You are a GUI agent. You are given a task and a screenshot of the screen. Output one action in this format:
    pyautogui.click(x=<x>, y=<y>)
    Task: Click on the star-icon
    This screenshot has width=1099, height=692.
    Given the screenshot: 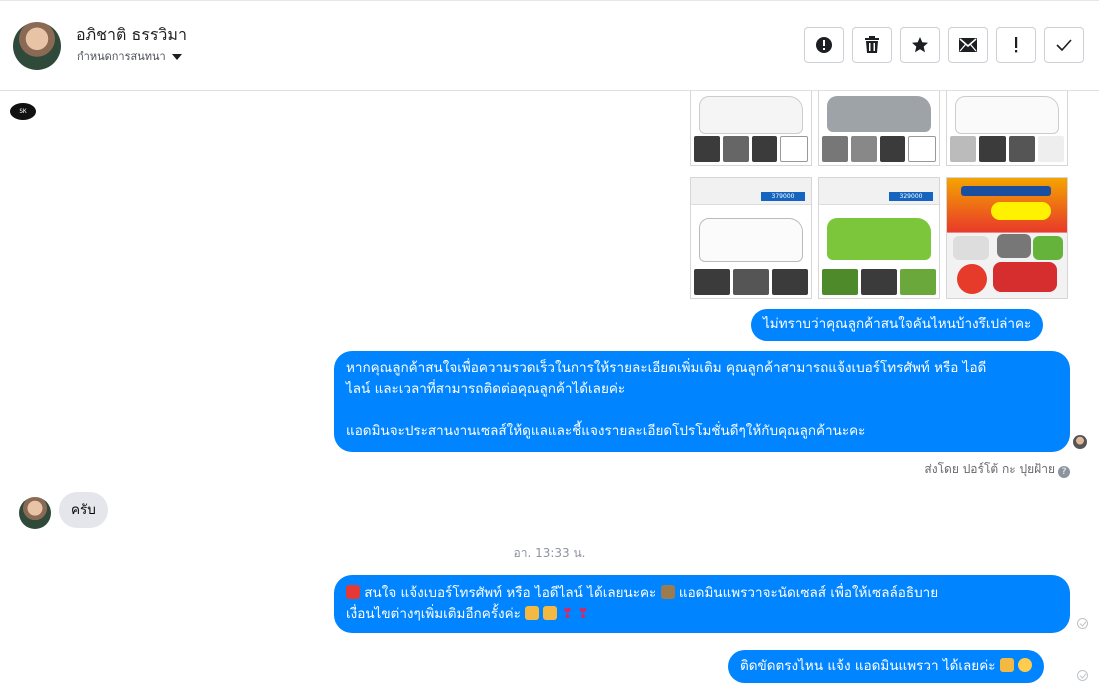 What is the action you would take?
    pyautogui.click(x=920, y=45)
    